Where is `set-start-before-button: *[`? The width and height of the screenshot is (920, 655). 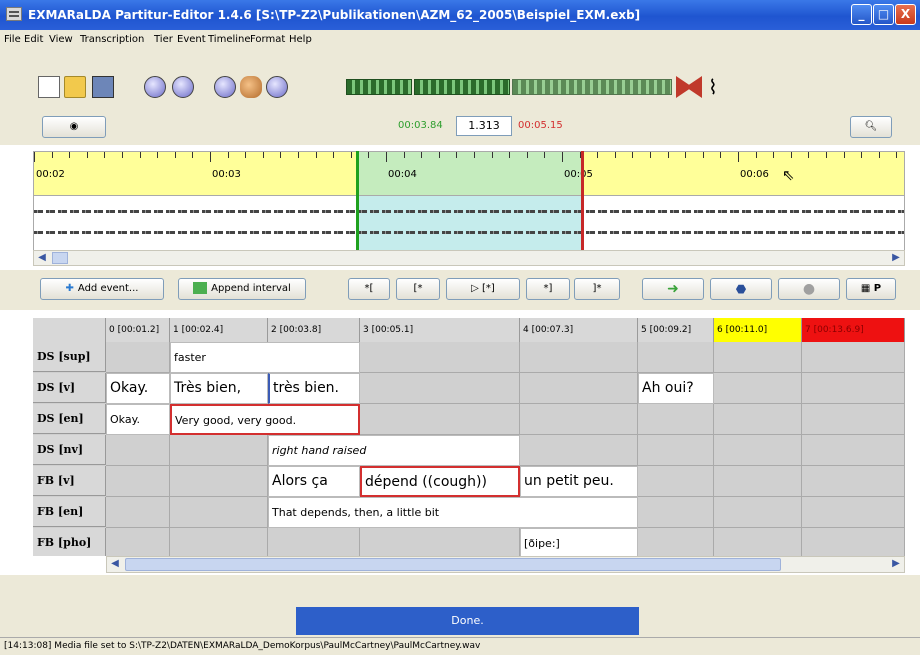 set-start-before-button: *[ is located at coordinates (369, 289).